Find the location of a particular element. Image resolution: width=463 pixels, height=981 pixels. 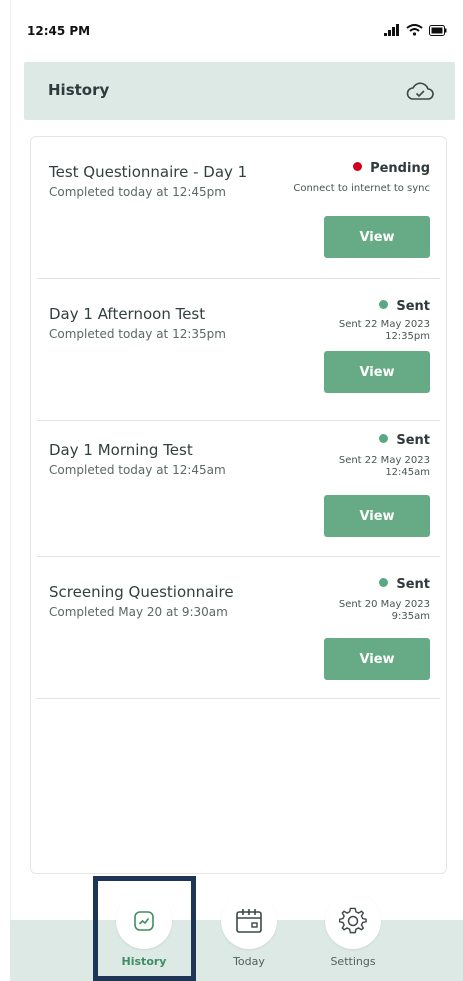

tab-settings-button is located at coordinates (353, 921).